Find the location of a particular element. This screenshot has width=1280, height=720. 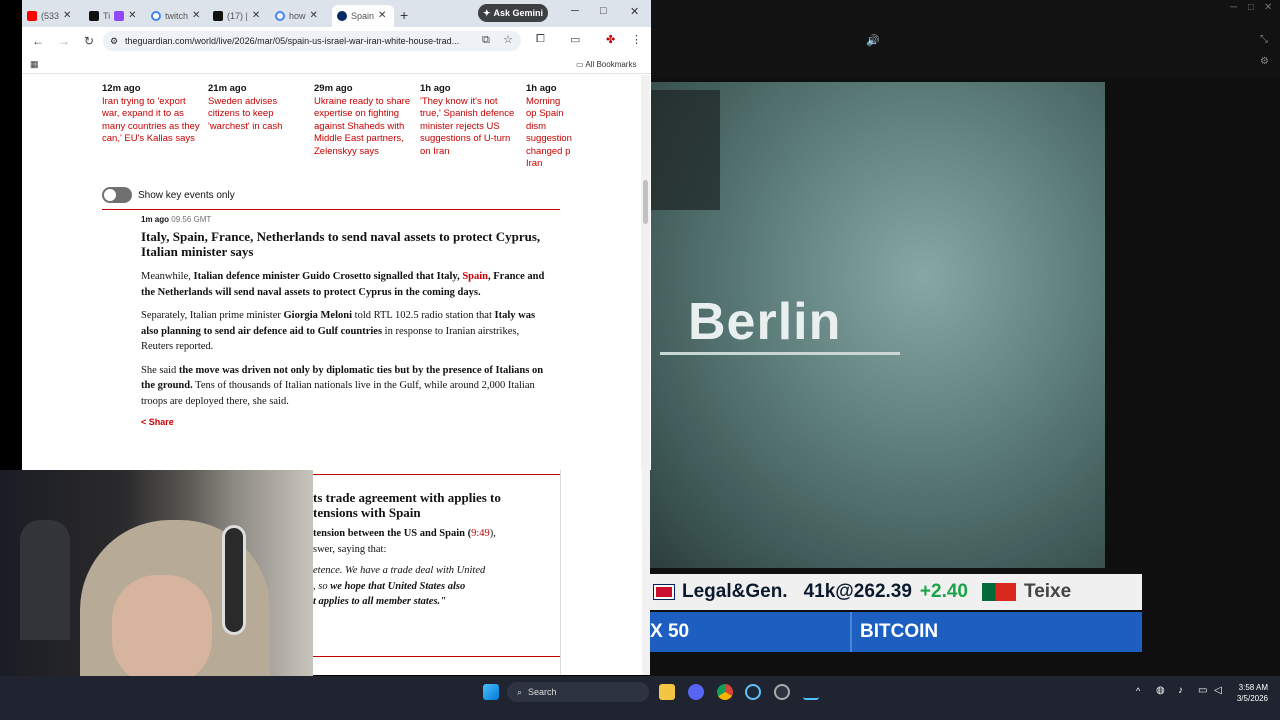

forward-icon: → is located at coordinates (64, 41).